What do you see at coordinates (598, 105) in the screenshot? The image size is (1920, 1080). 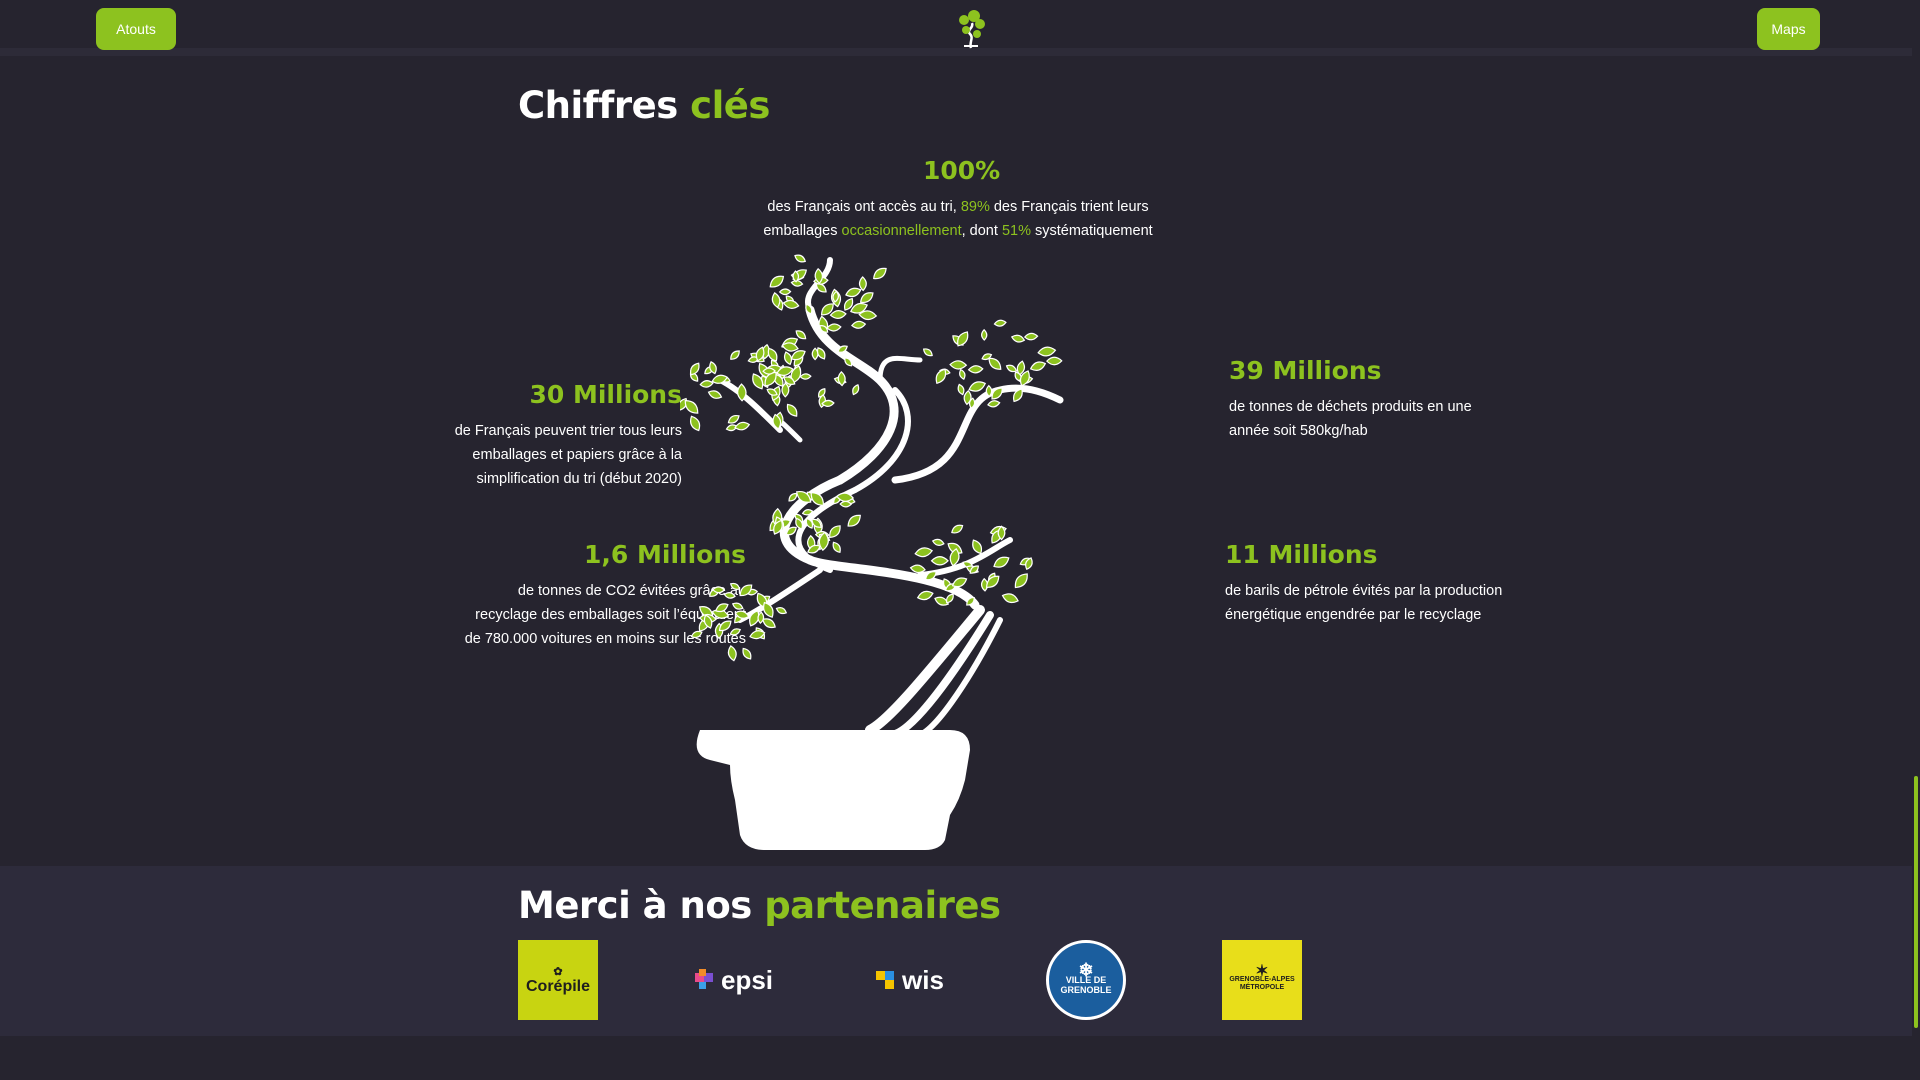 I see `key-figures-title-plain: Chiffres` at bounding box center [598, 105].